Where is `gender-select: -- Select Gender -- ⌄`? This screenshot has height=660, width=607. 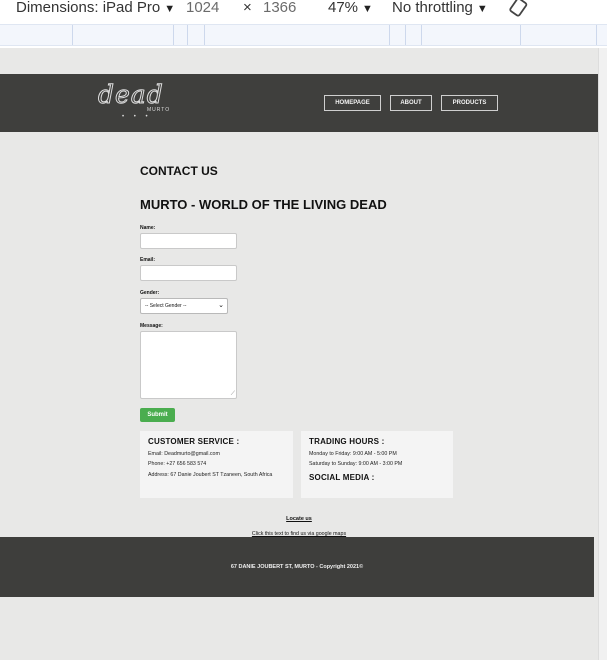
gender-select: -- Select Gender -- ⌄ is located at coordinates (184, 306).